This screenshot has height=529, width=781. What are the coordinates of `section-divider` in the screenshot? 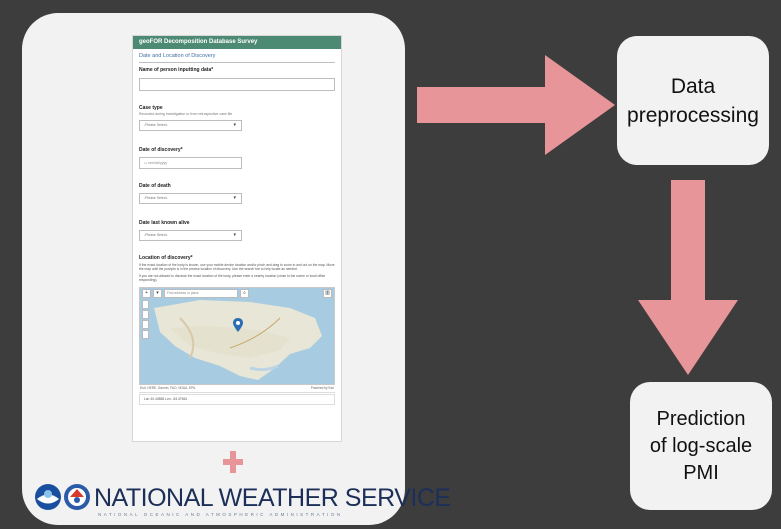 It's located at (237, 62).